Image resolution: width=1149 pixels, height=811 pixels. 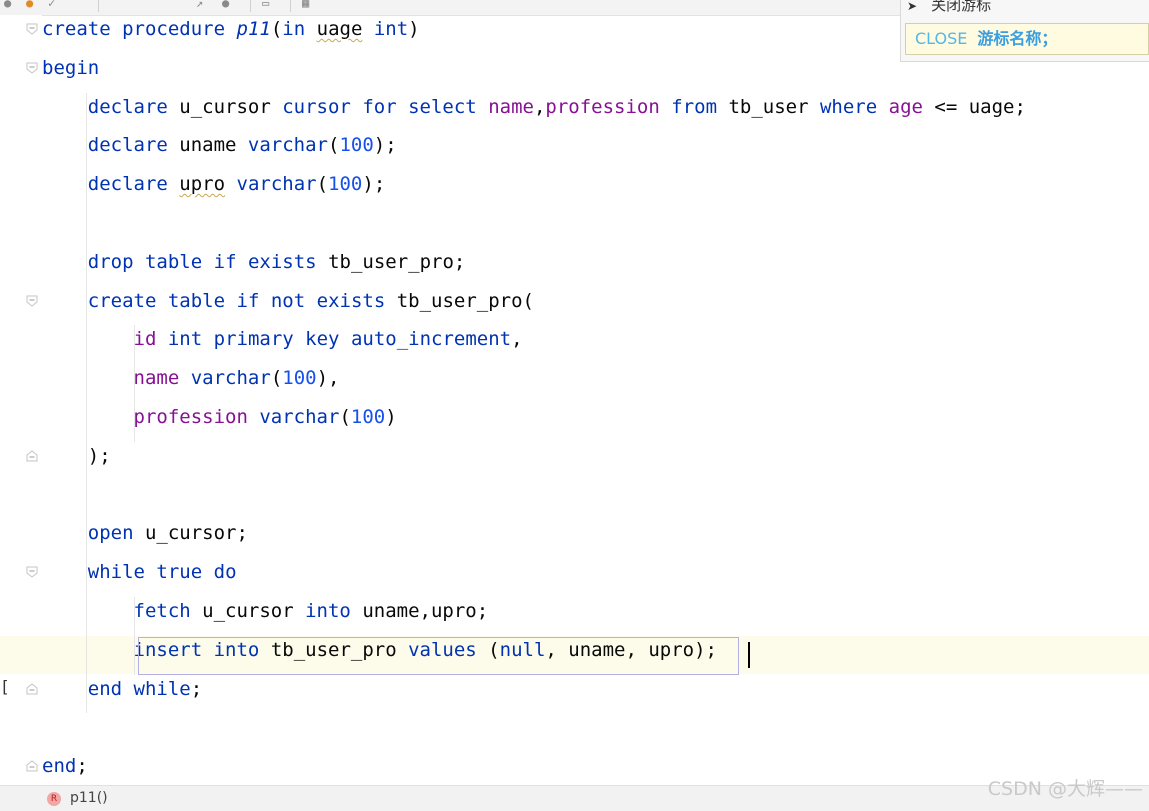 What do you see at coordinates (574, 461) in the screenshot?
I see `code-line: );` at bounding box center [574, 461].